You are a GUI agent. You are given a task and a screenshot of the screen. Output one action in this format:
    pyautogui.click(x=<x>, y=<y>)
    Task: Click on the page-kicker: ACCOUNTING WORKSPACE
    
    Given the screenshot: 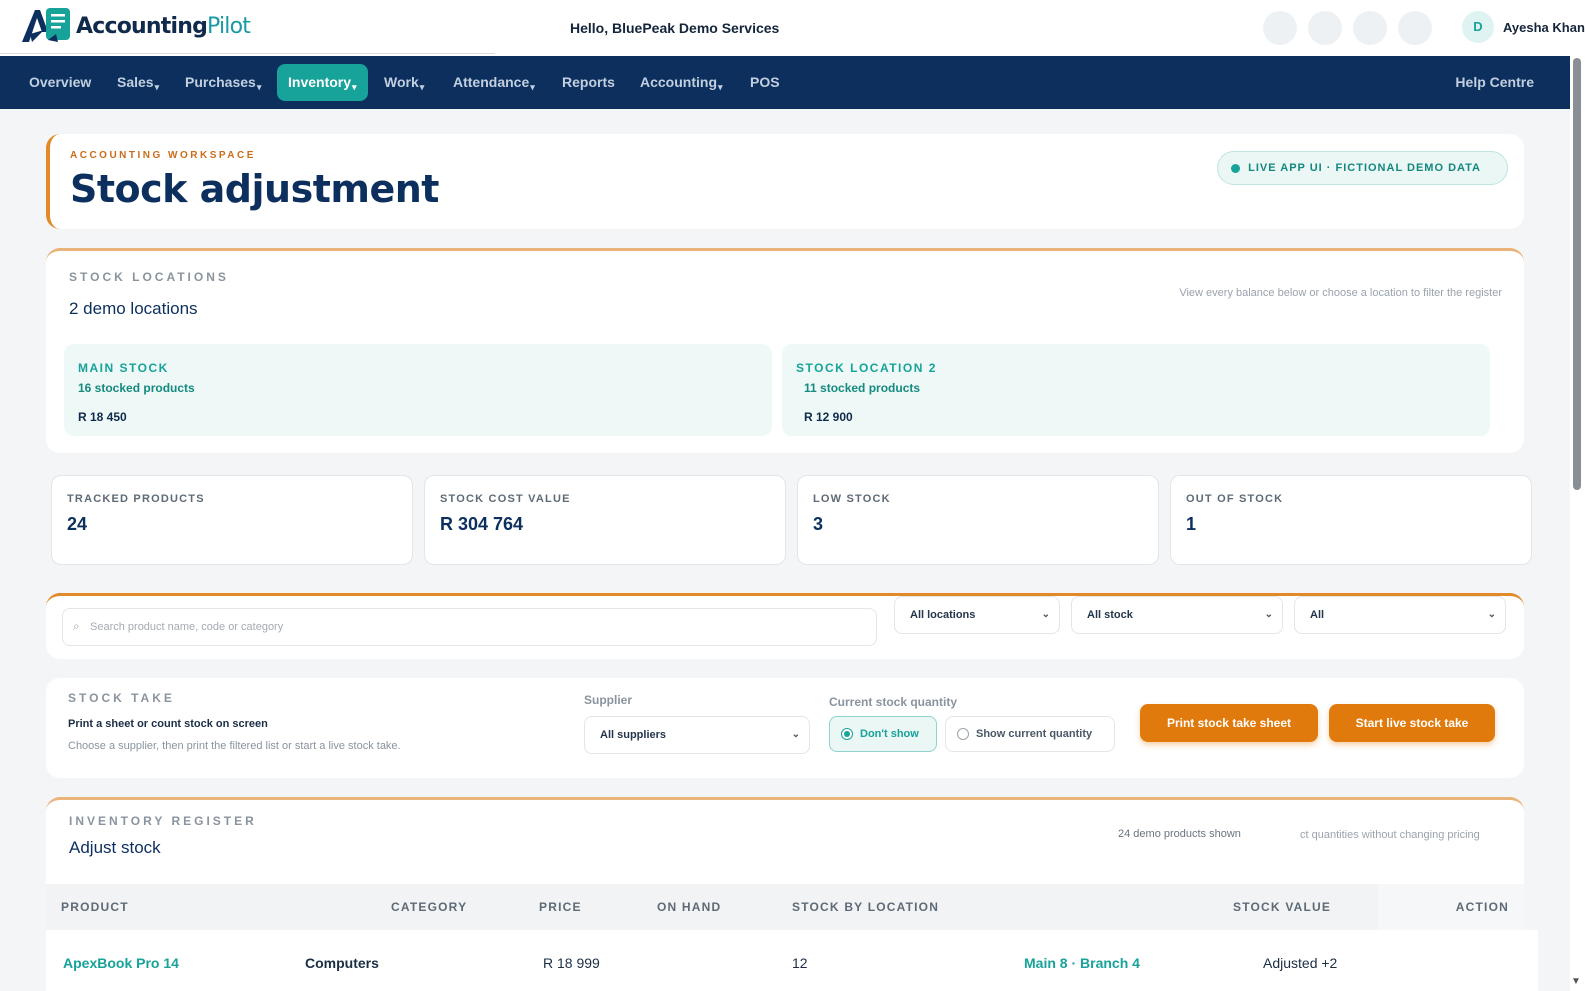 What is the action you would take?
    pyautogui.click(x=163, y=155)
    